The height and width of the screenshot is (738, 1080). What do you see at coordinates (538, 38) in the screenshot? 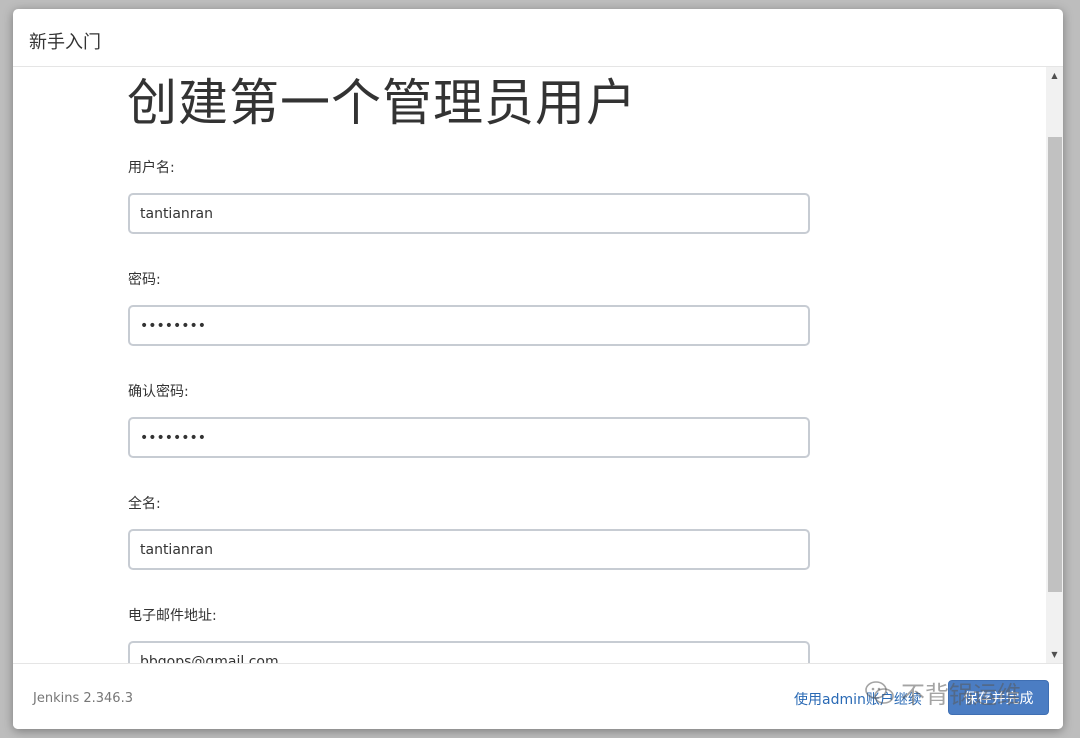
I see `dialog-header: 新手入门` at bounding box center [538, 38].